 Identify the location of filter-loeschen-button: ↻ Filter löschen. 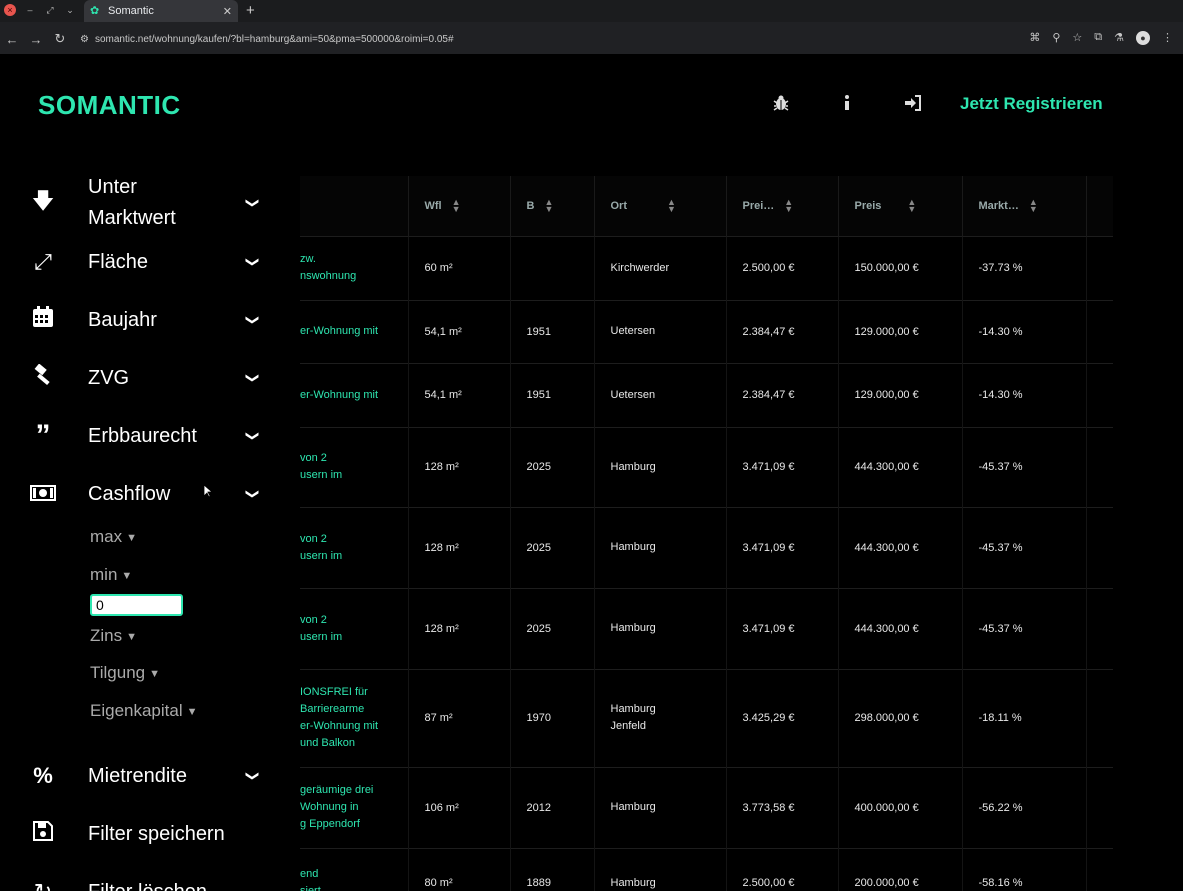
(149, 883).